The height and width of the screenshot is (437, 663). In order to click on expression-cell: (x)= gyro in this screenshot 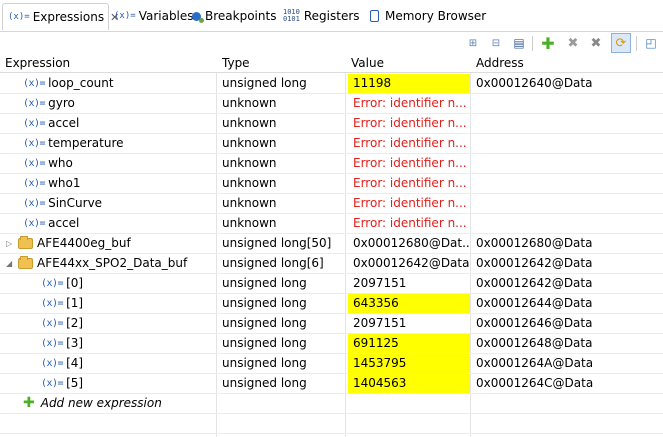, I will do `click(49, 103)`.